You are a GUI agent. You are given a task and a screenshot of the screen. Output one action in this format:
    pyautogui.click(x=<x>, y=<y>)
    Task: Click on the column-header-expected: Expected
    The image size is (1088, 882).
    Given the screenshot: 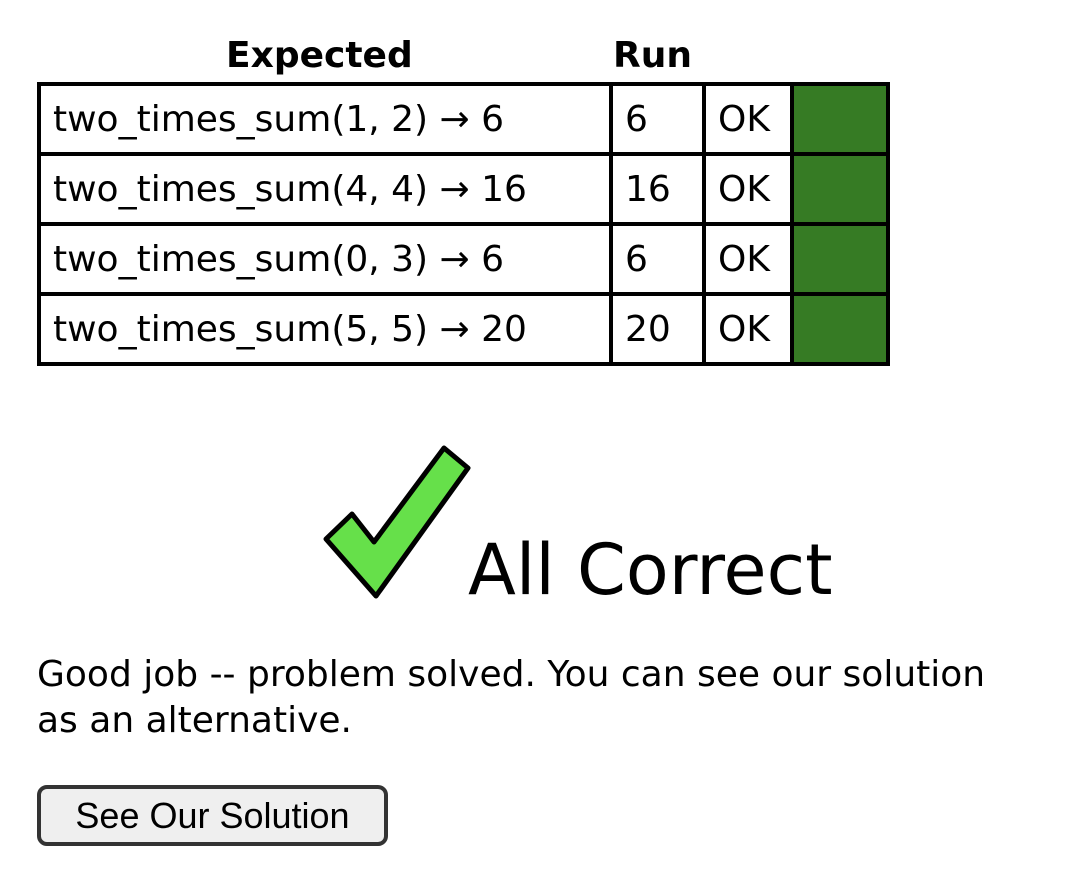 What is the action you would take?
    pyautogui.click(x=319, y=55)
    